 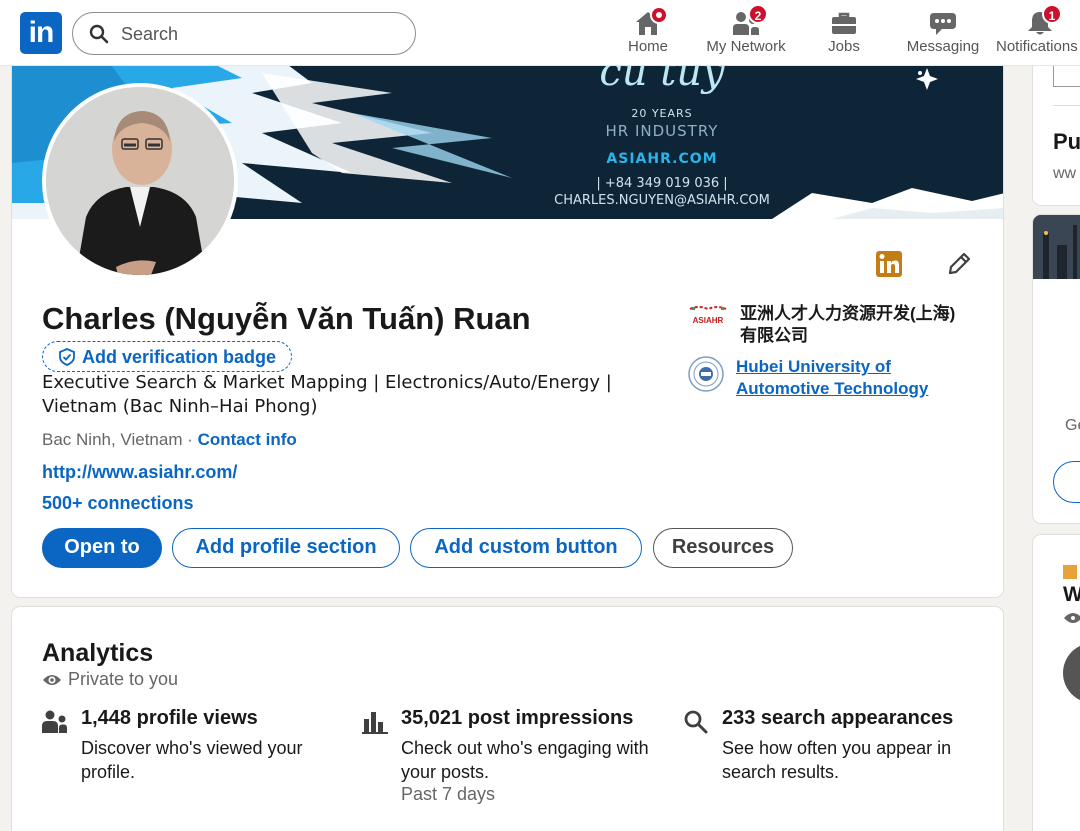 I want to click on add-profile-section-button: Add profile section, so click(x=286, y=548).